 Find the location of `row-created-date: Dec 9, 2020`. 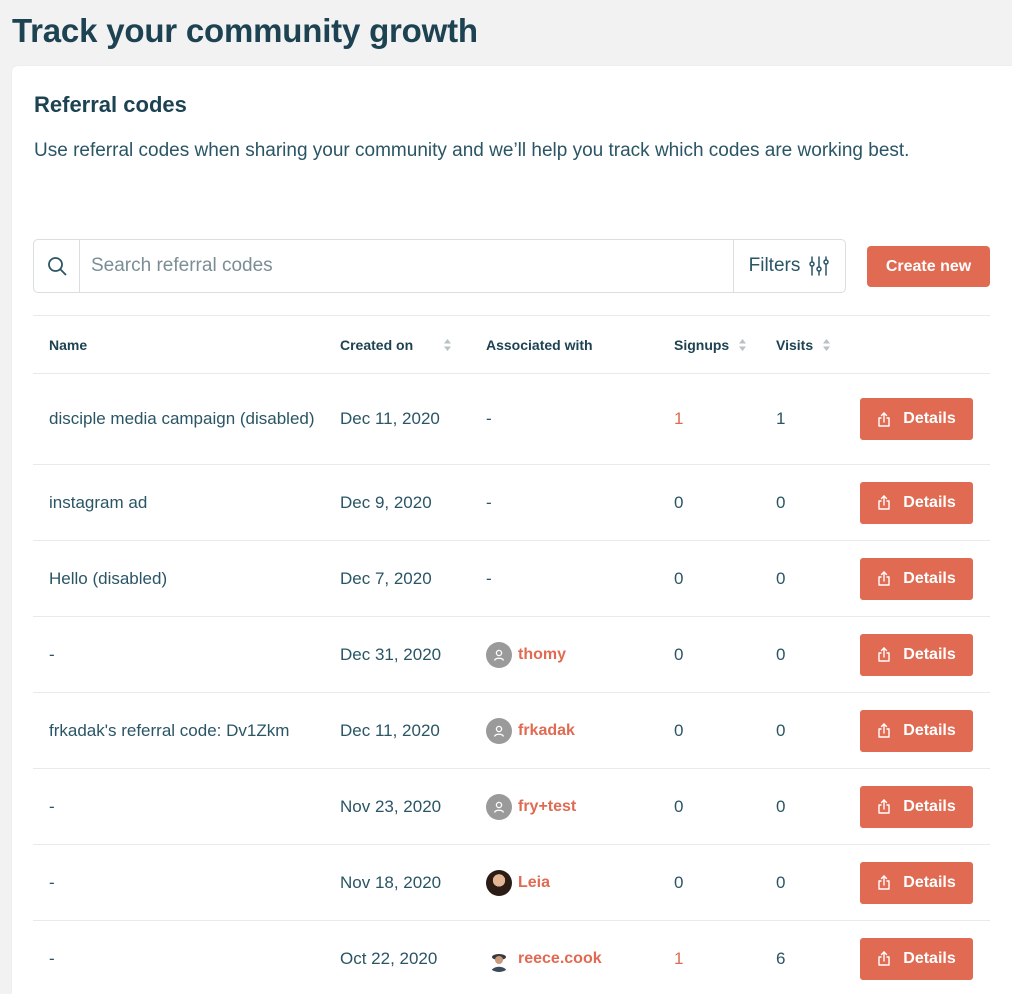

row-created-date: Dec 9, 2020 is located at coordinates (386, 502).